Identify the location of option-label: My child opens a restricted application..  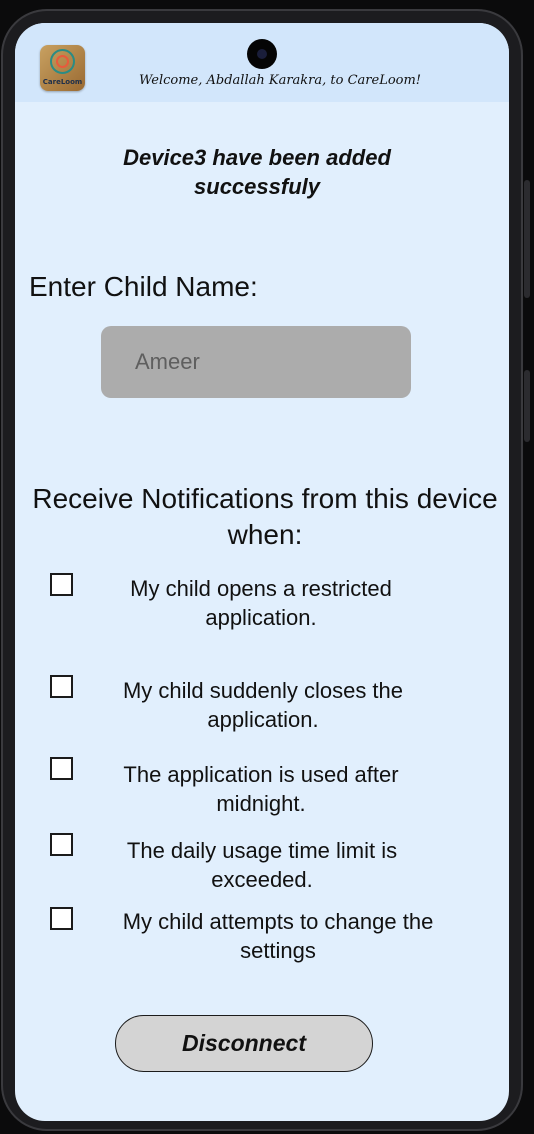
(261, 603).